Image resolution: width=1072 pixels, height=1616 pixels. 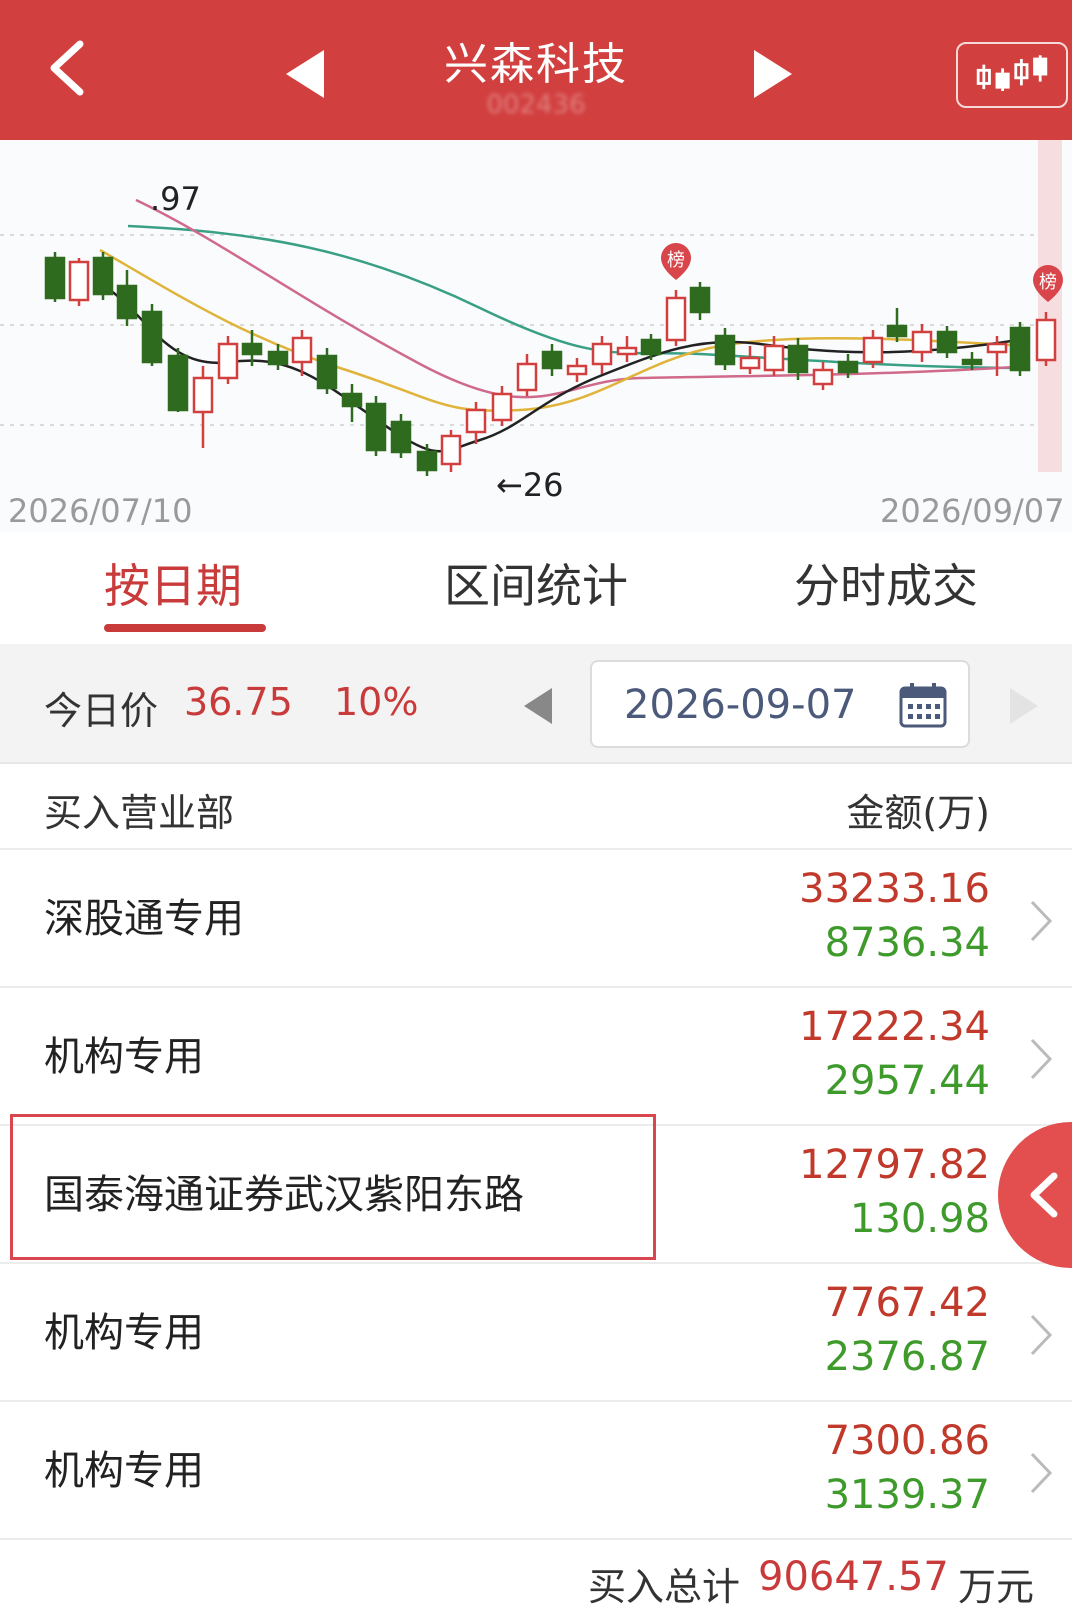 I want to click on next-stock-icon, so click(x=773, y=74).